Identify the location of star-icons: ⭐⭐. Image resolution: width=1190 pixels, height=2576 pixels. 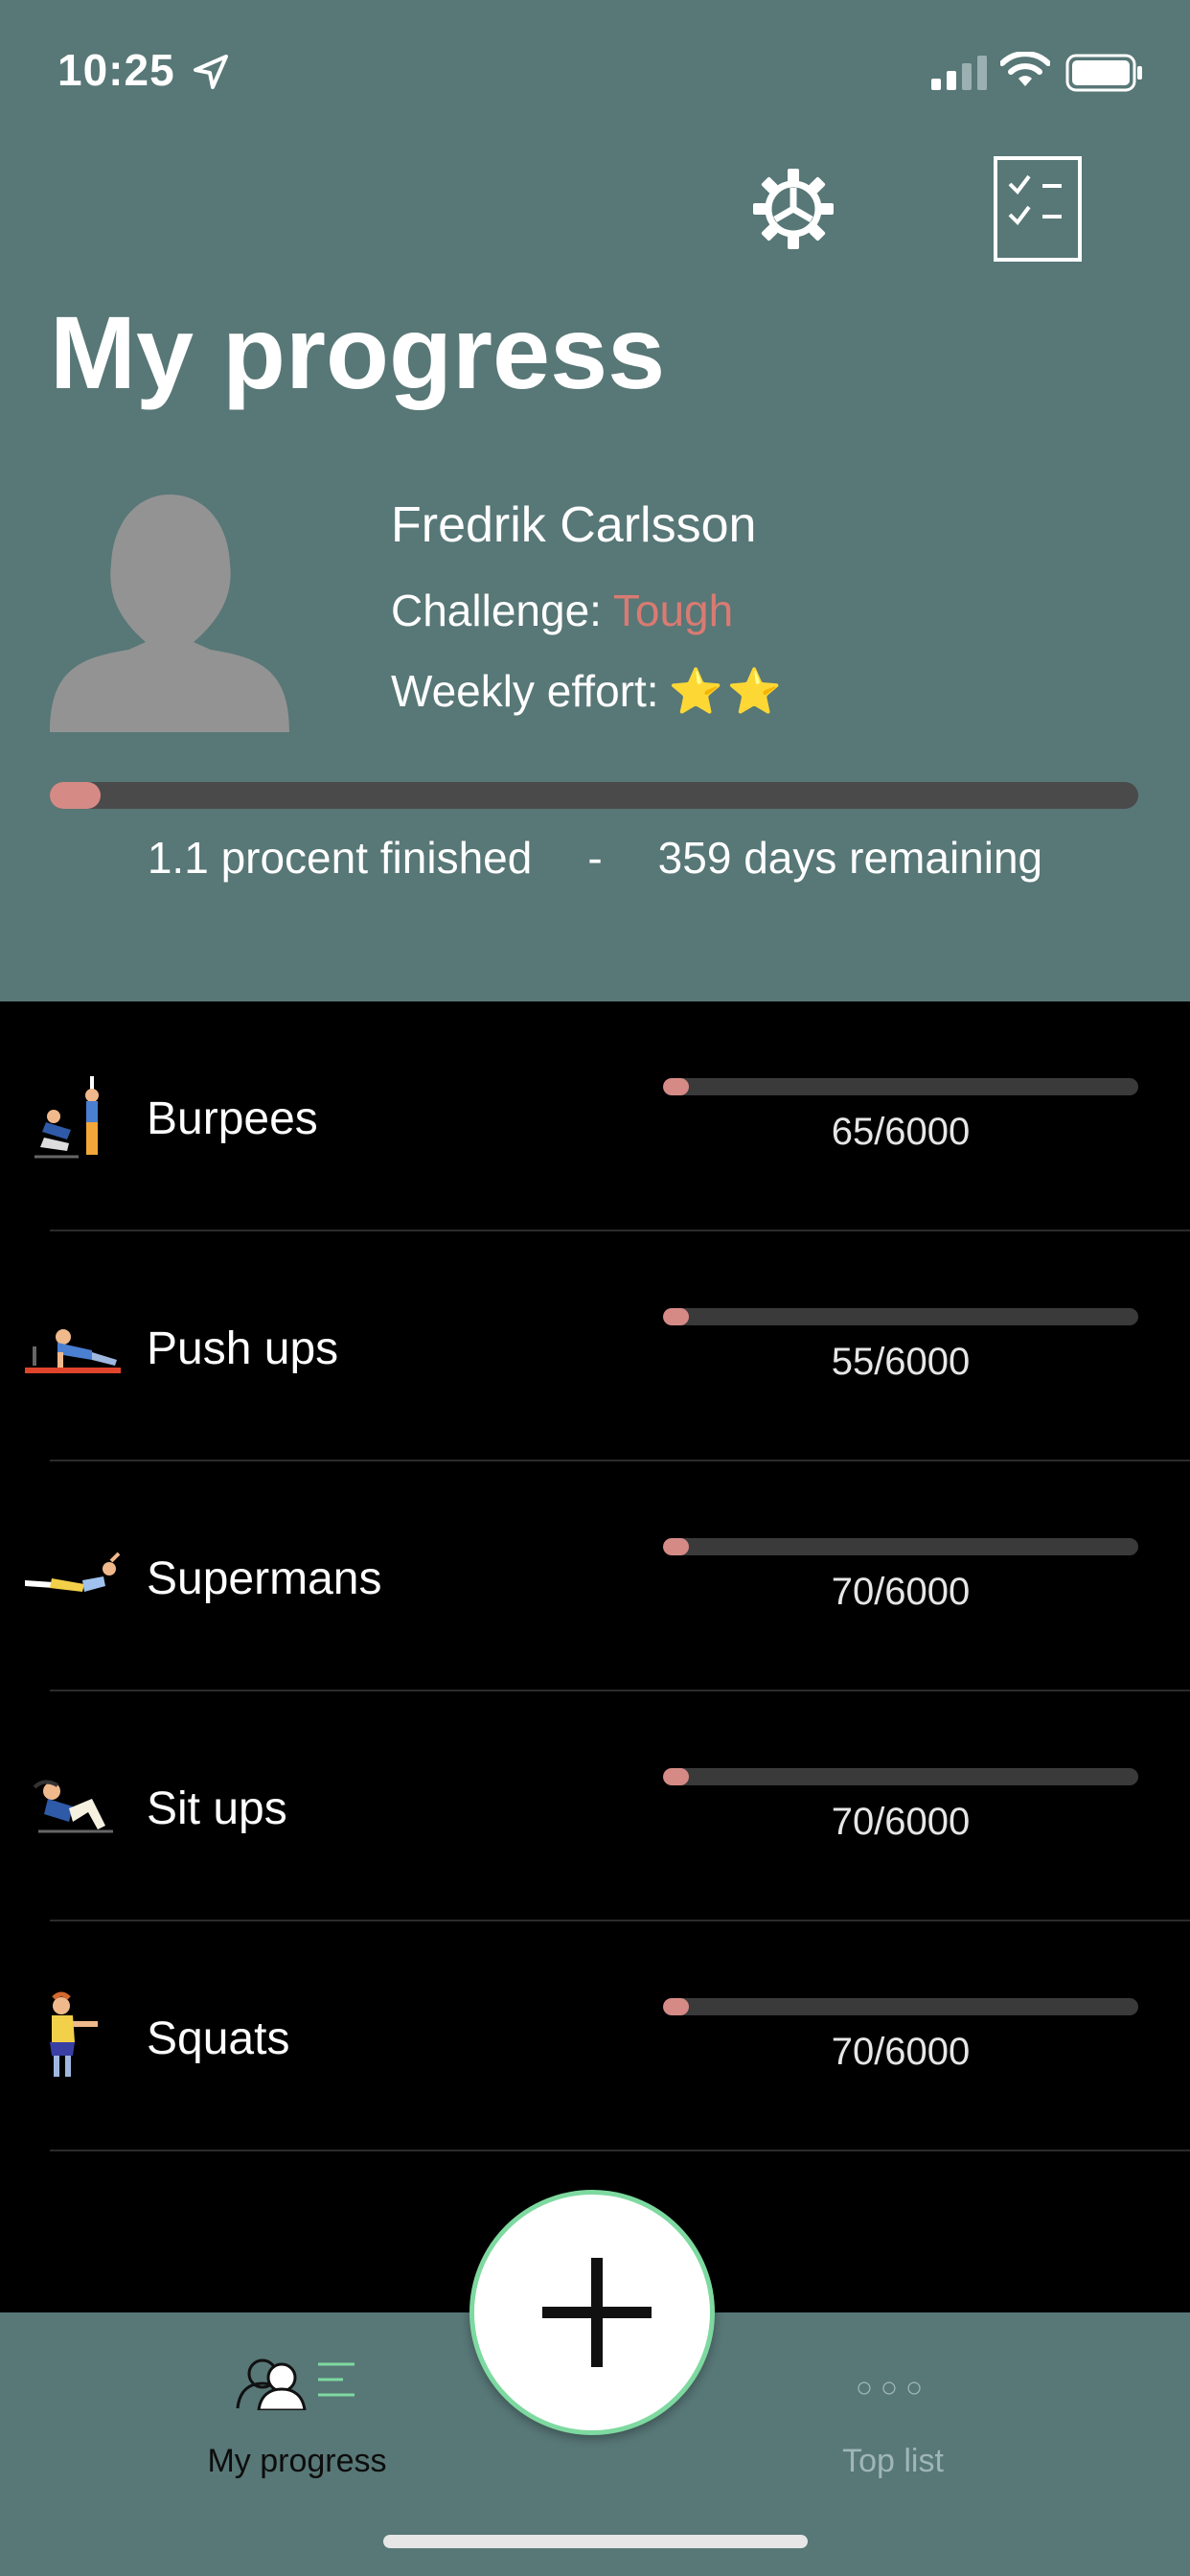
(728, 691).